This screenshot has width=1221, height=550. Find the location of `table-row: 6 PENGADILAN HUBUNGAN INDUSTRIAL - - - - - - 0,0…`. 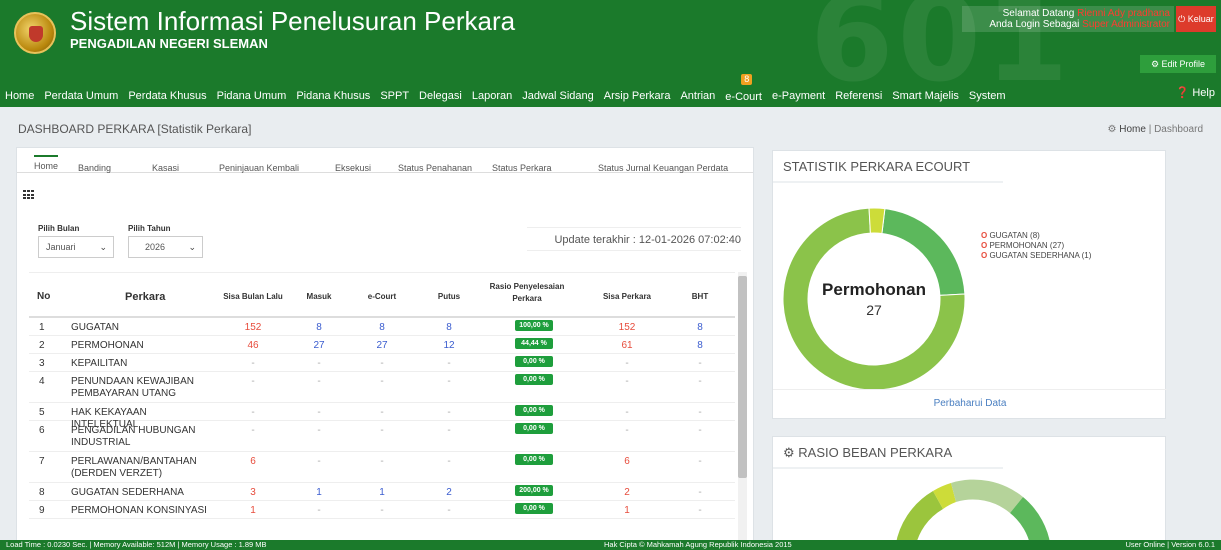

table-row: 6 PENGADILAN HUBUNGAN INDUSTRIAL - - - - - - 0,0… is located at coordinates (382, 436).